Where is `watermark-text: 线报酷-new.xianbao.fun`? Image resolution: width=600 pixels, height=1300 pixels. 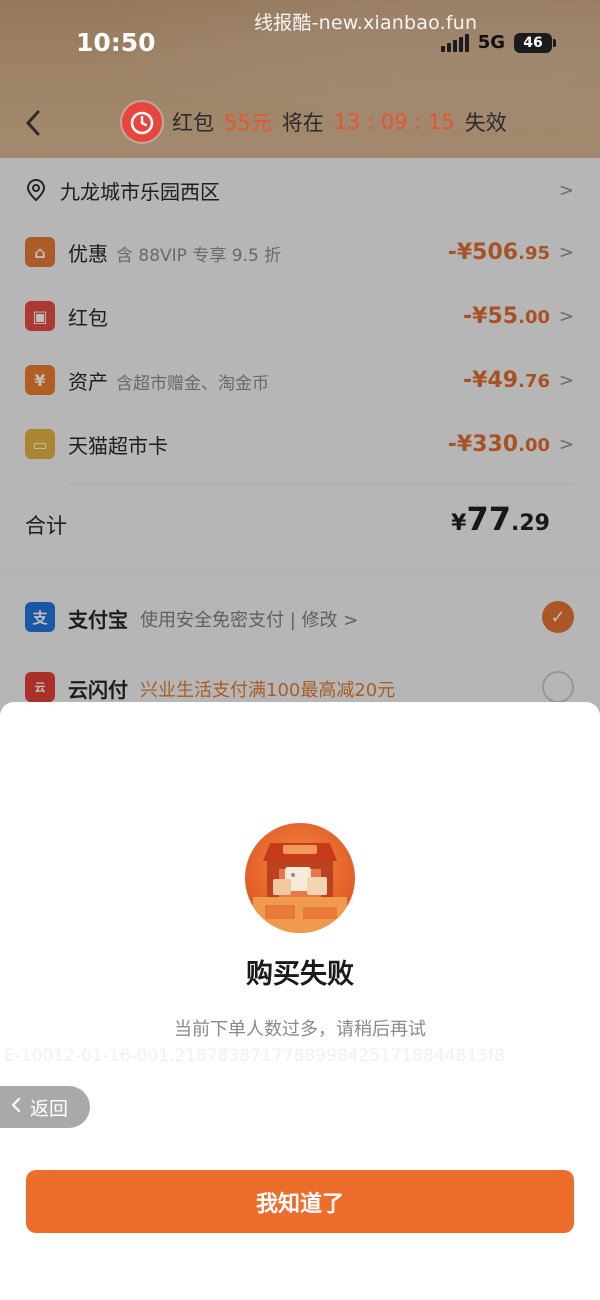
watermark-text: 线报酷-new.xianbao.fun is located at coordinates (366, 23).